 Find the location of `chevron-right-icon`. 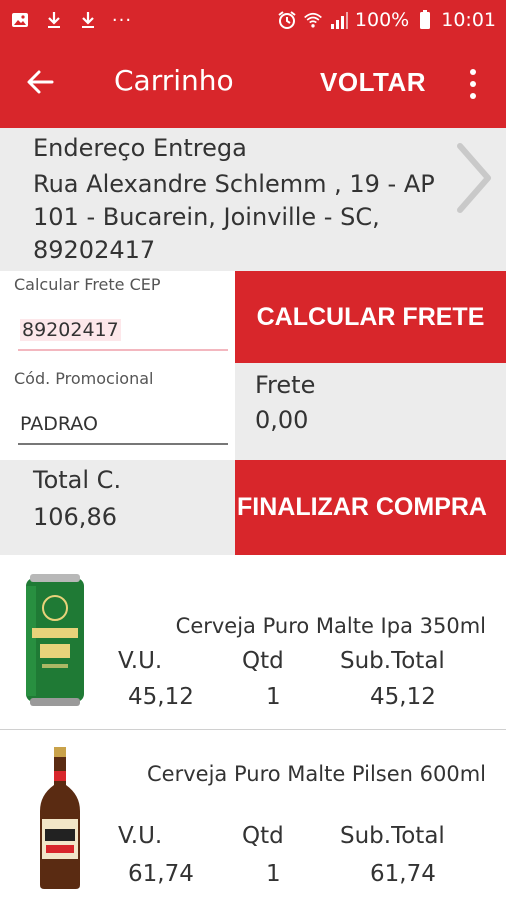

chevron-right-icon is located at coordinates (474, 180).